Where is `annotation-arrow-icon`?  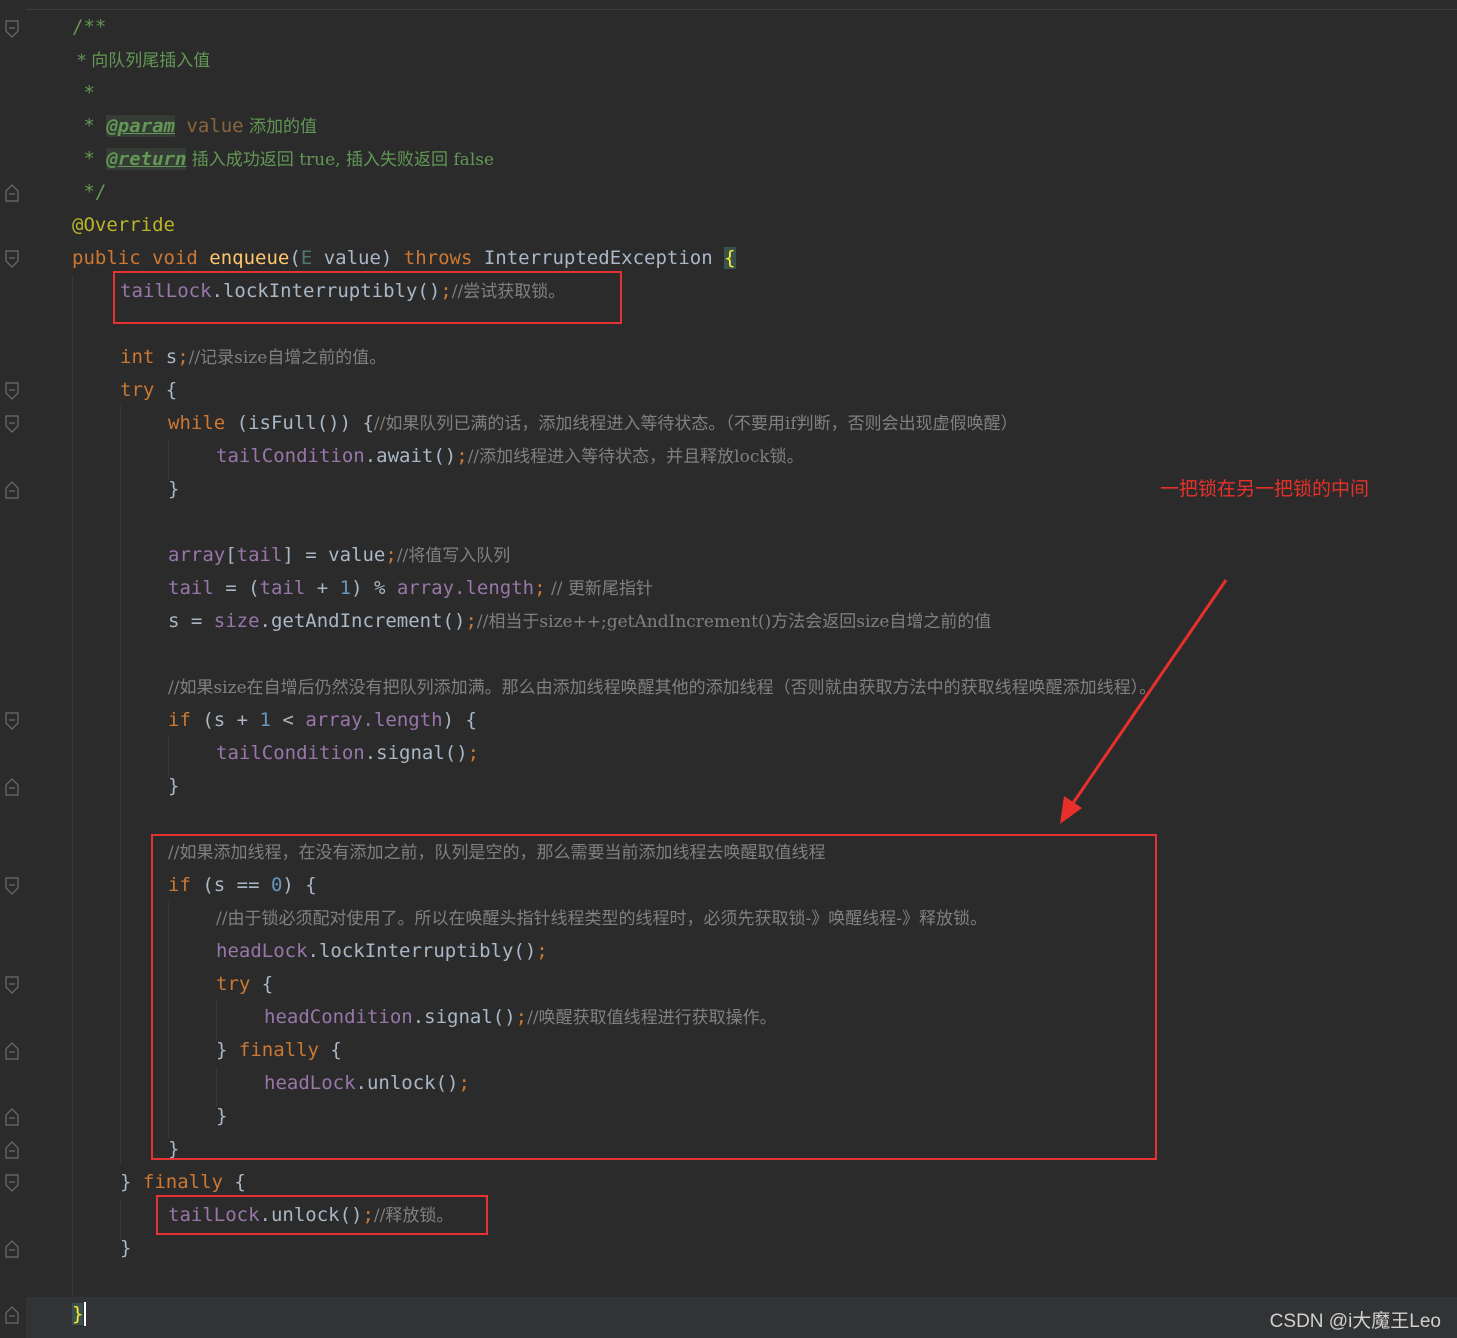
annotation-arrow-icon is located at coordinates (1144, 701).